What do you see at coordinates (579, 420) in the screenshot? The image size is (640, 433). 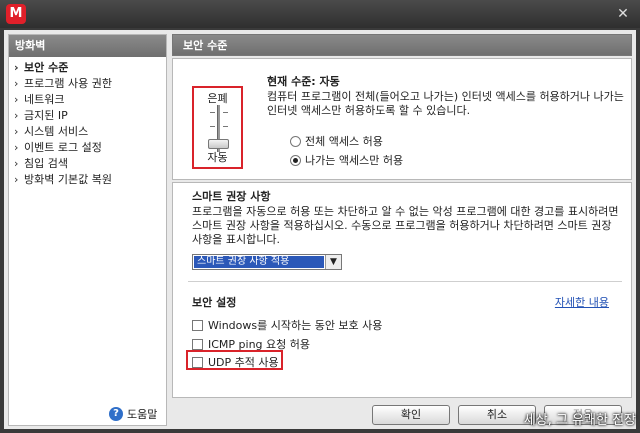 I see `watermark-text: 세상, 그 유쾌한 전장` at bounding box center [579, 420].